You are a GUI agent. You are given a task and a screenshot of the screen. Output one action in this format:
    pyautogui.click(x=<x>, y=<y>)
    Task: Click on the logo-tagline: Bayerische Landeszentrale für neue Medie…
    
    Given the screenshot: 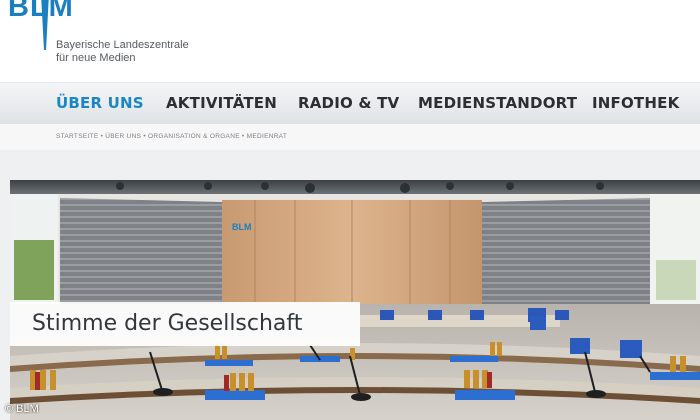 What is the action you would take?
    pyautogui.click(x=122, y=52)
    